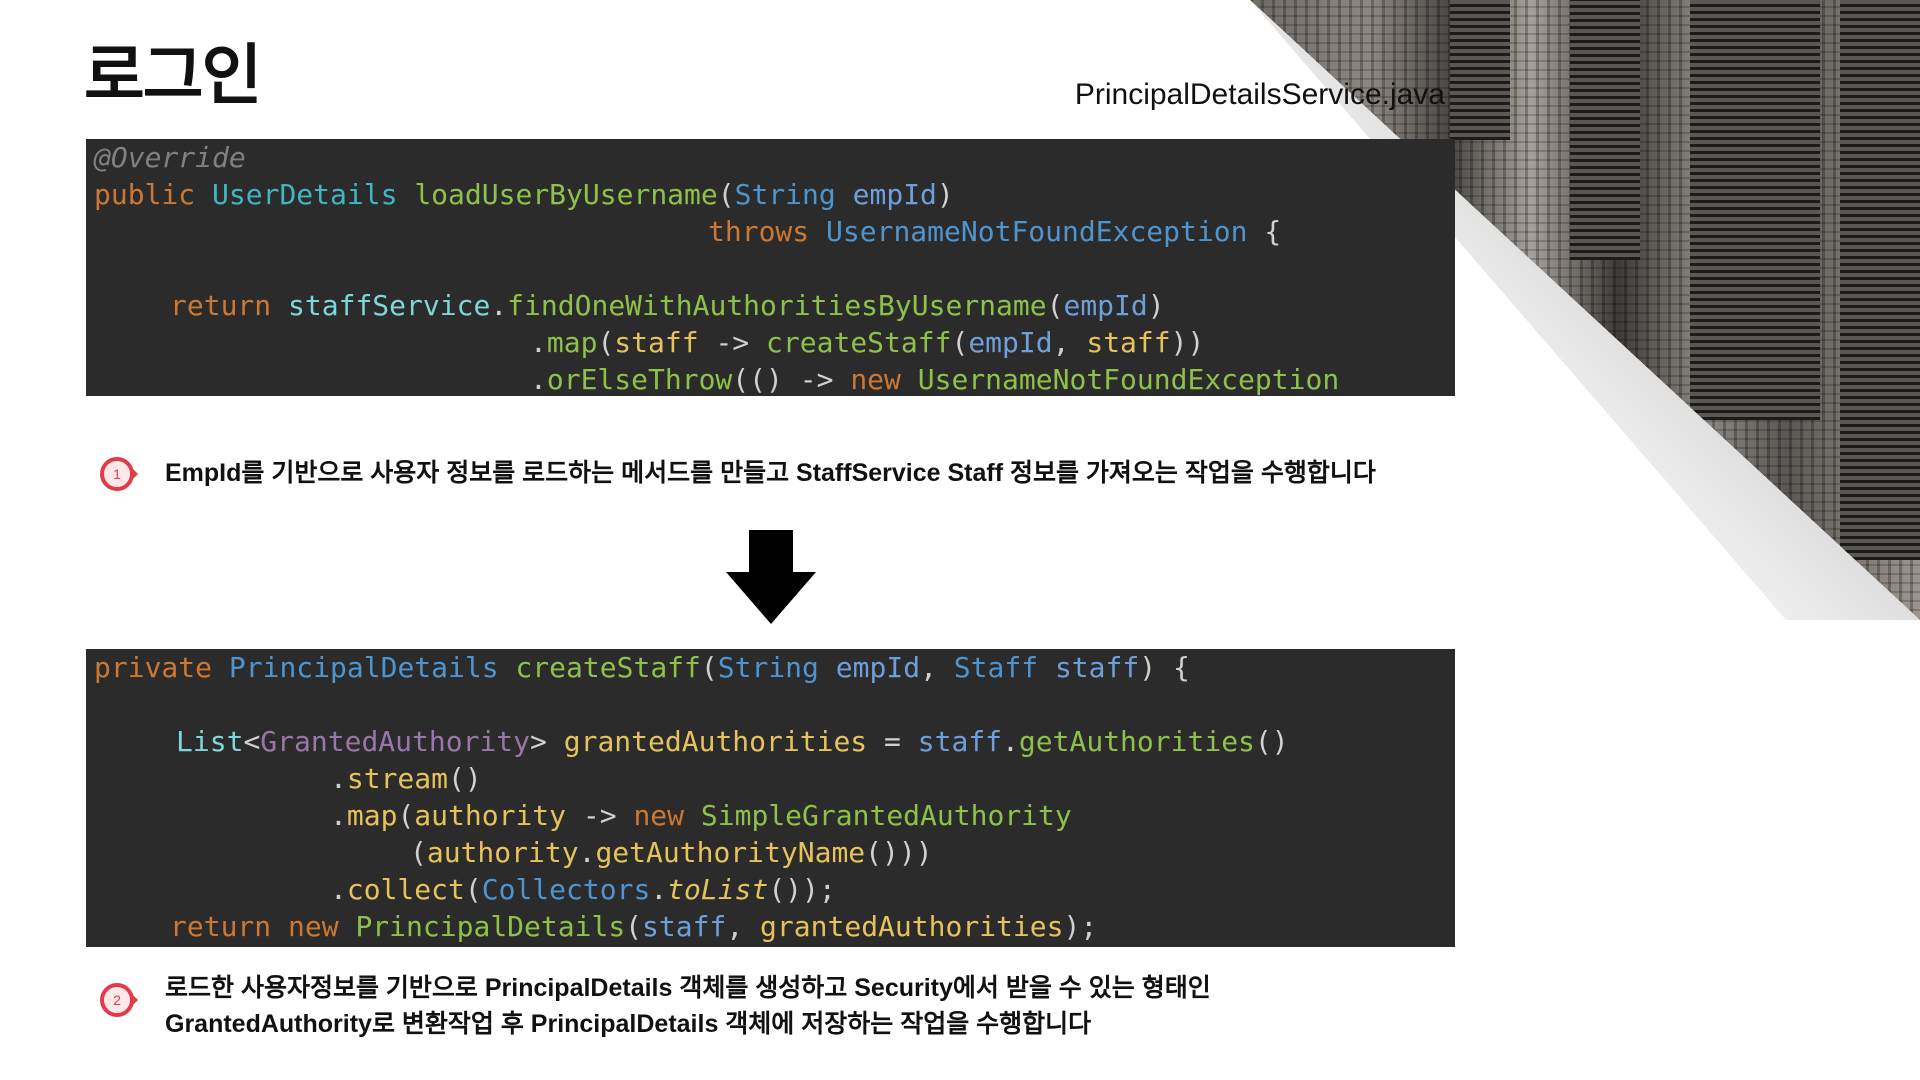  Describe the element at coordinates (1037, 231) in the screenshot. I see `type-name: UsernameNotFoundException` at that location.